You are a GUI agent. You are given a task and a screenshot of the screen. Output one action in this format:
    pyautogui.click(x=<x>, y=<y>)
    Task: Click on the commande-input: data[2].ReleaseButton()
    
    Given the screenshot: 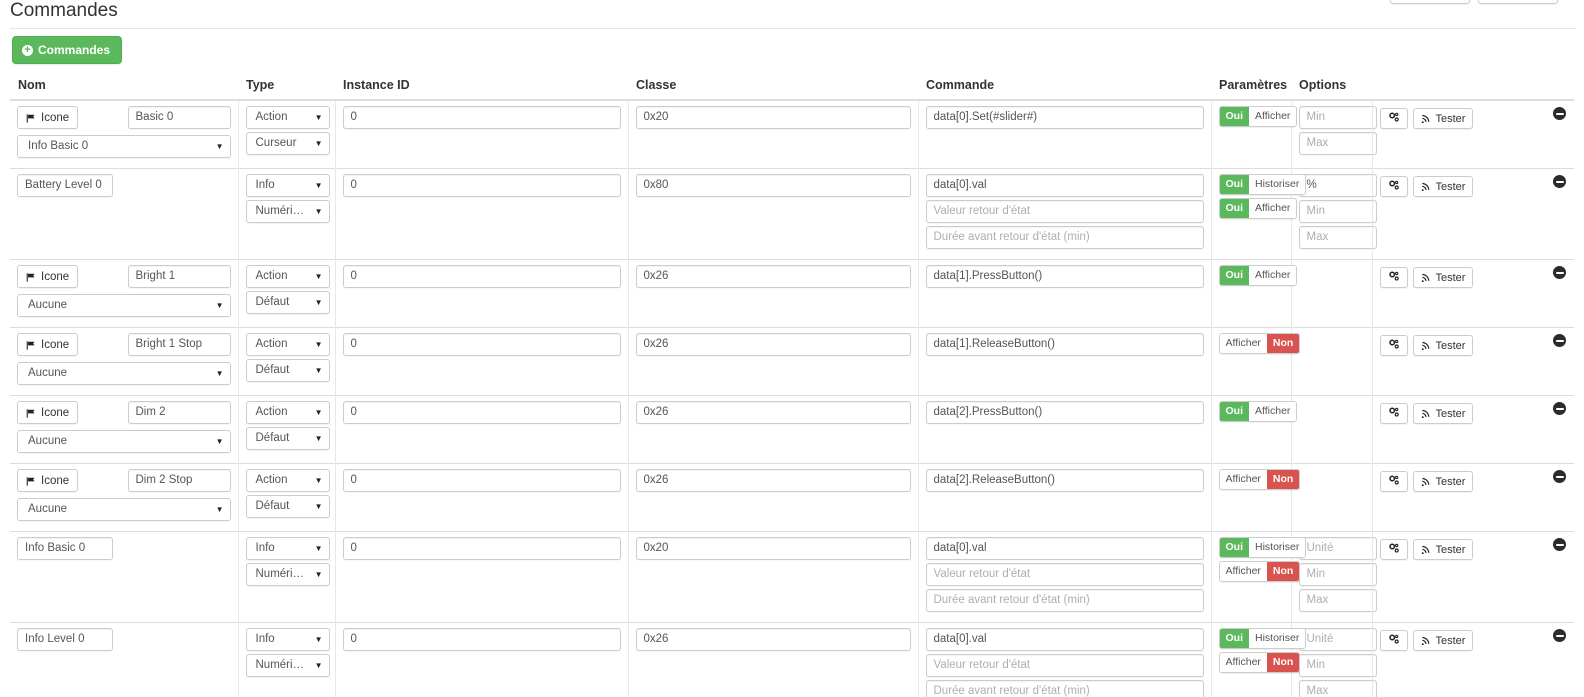 What is the action you would take?
    pyautogui.click(x=1064, y=480)
    